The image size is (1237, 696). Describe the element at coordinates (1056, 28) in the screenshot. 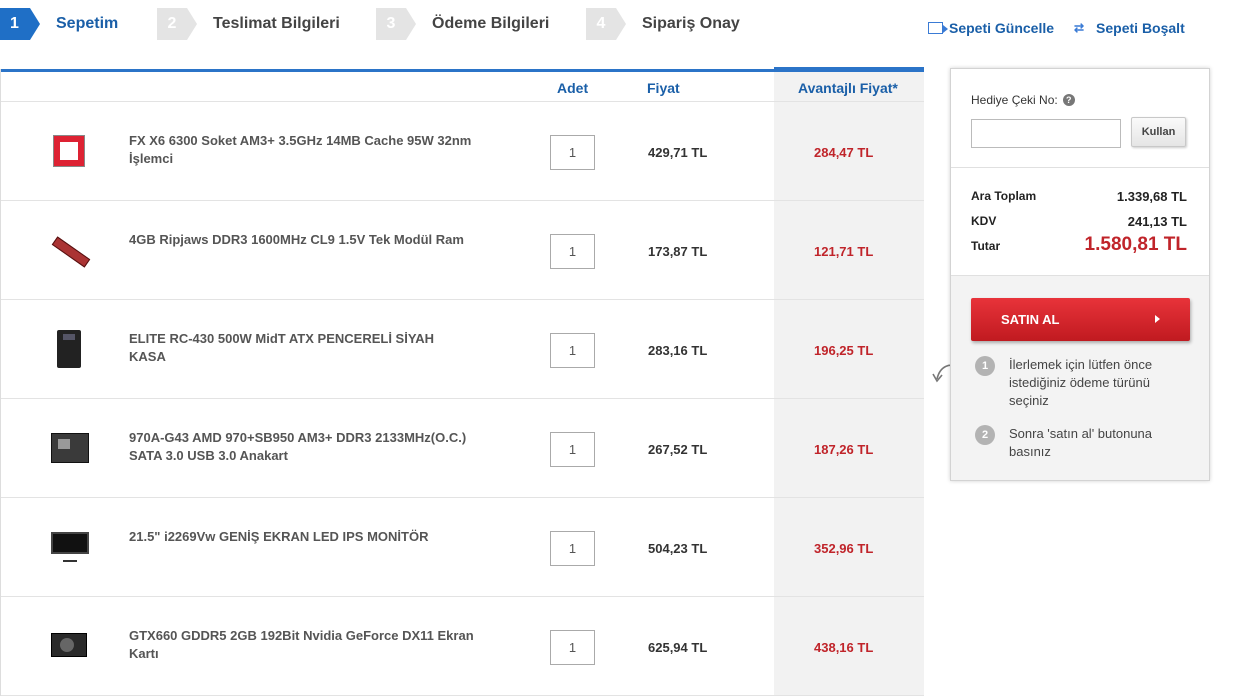

I see `cart-actions: Sepeti Güncelle ⇄ Sepeti Boşalt` at that location.